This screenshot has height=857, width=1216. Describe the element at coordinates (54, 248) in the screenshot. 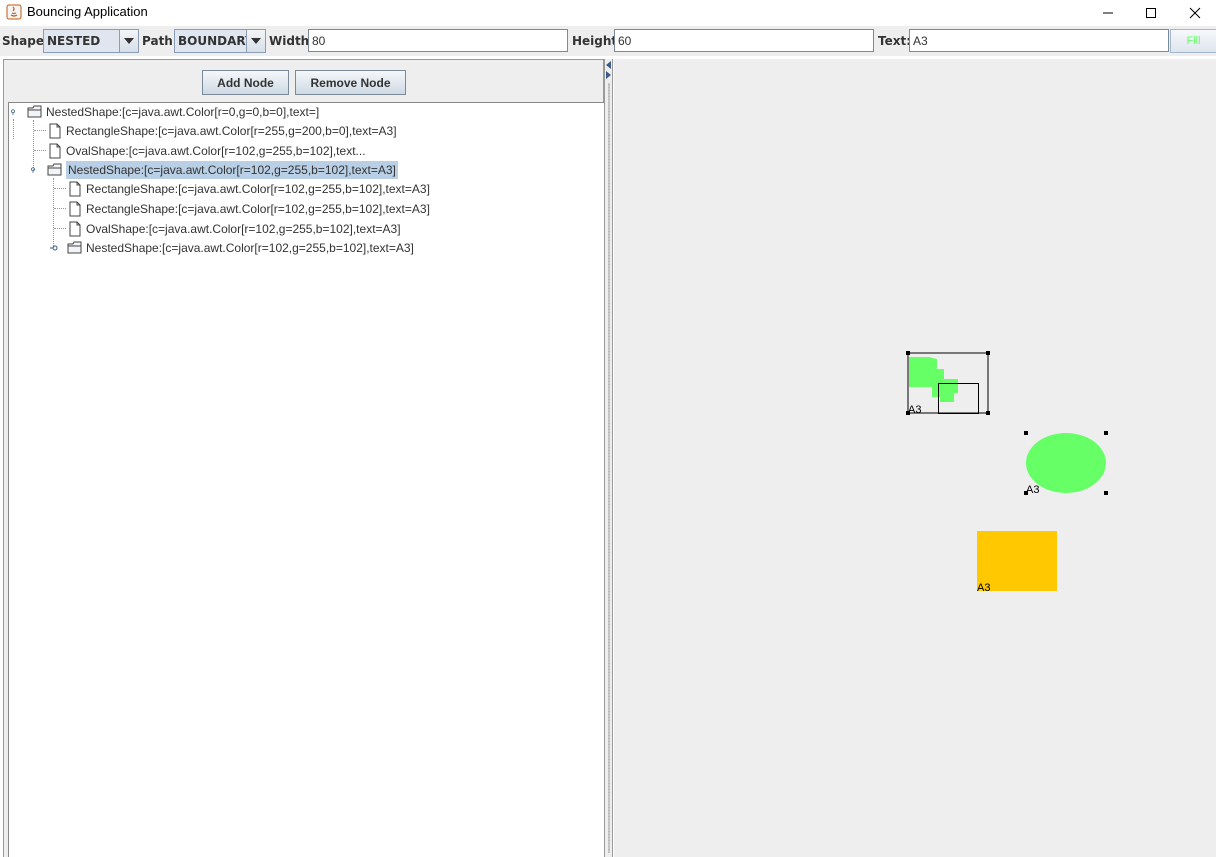

I see `collapse-handle-icon` at that location.